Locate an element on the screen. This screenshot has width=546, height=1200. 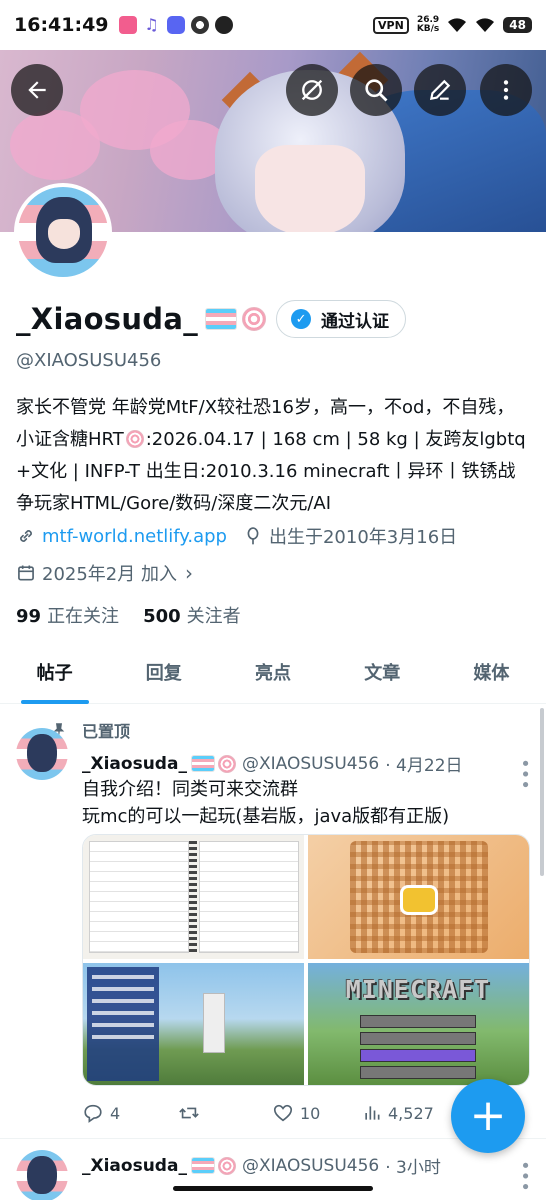
edit-button is located at coordinates (440, 90).